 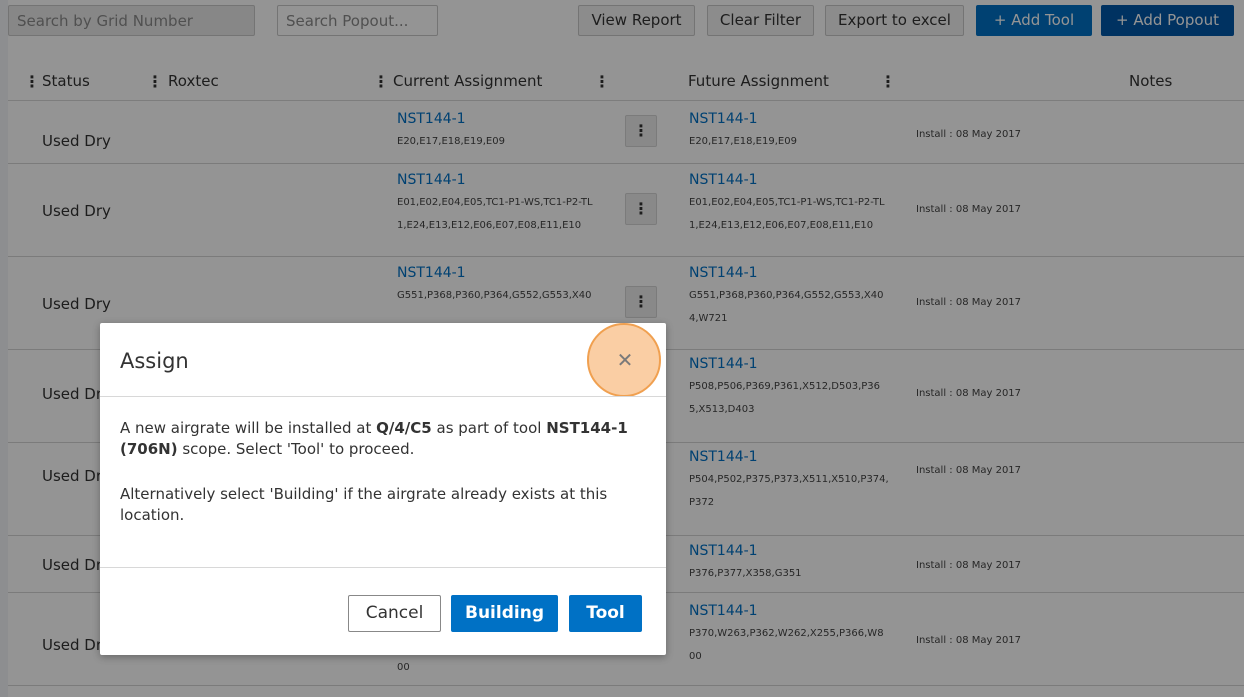 What do you see at coordinates (296, 449) in the screenshot?
I see `message-text: scope. Select 'Tool' to proceed.` at bounding box center [296, 449].